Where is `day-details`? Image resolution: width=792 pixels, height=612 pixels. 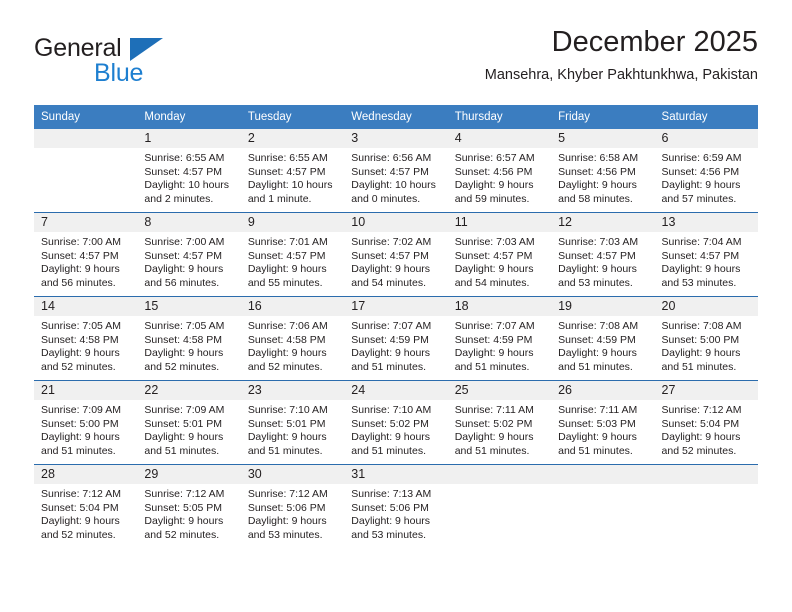 day-details is located at coordinates (85, 150).